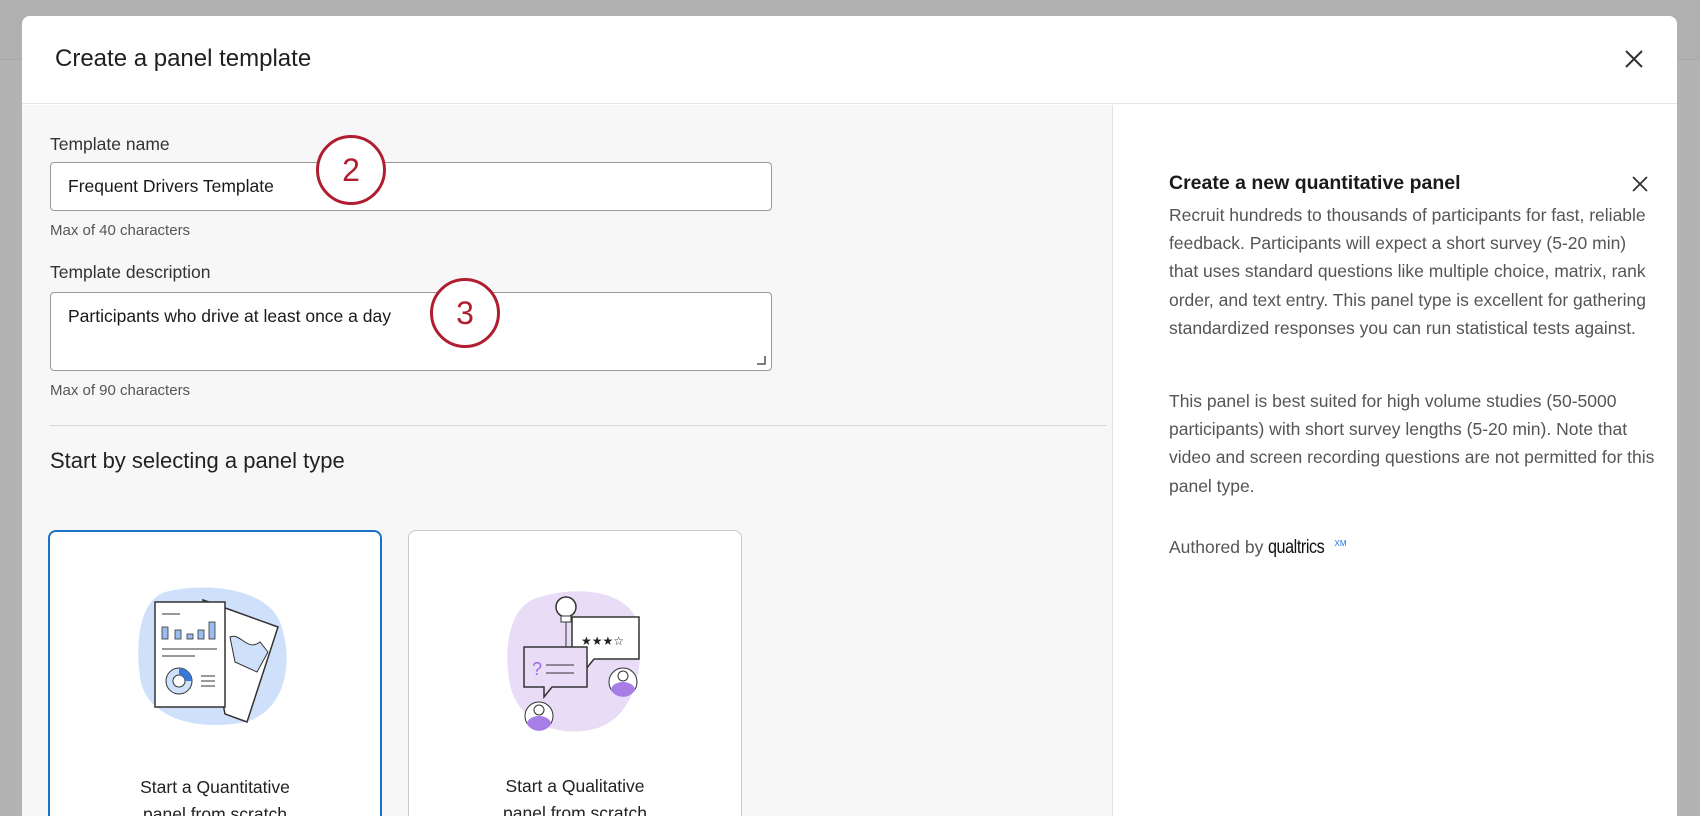 This screenshot has height=816, width=1700. What do you see at coordinates (411, 186) in the screenshot?
I see `template-name-input: Frequent Drivers Template` at bounding box center [411, 186].